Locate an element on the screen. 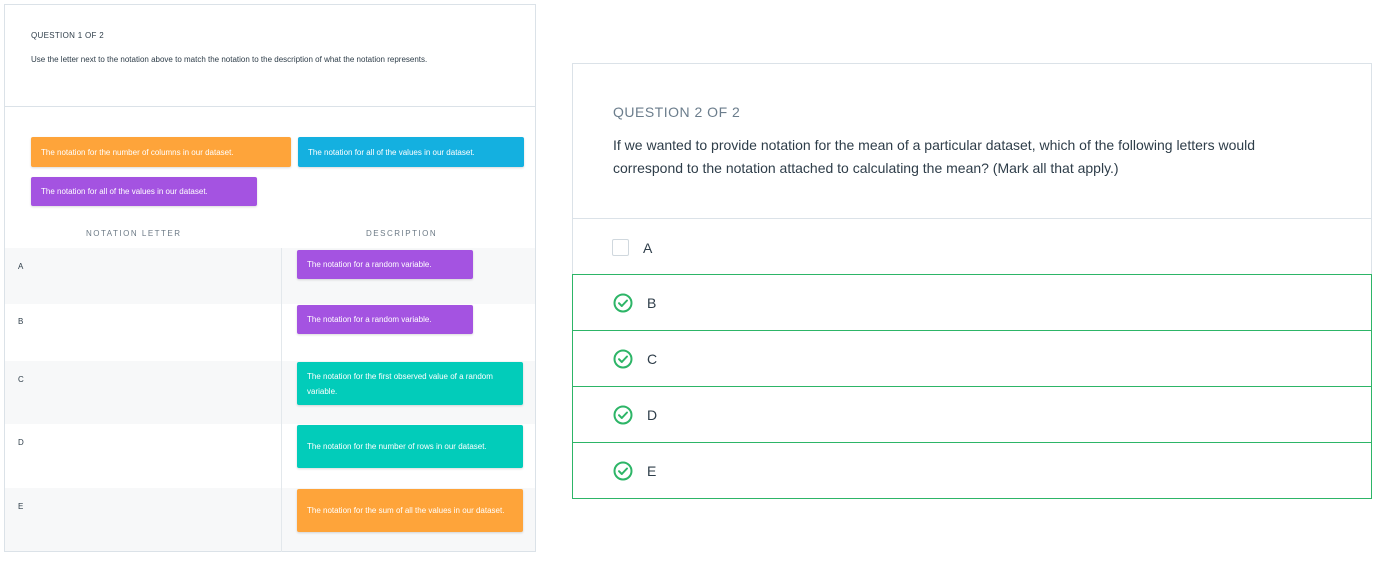 Image resolution: width=1382 pixels, height=562 pixels. row-letter: D is located at coordinates (21, 442).